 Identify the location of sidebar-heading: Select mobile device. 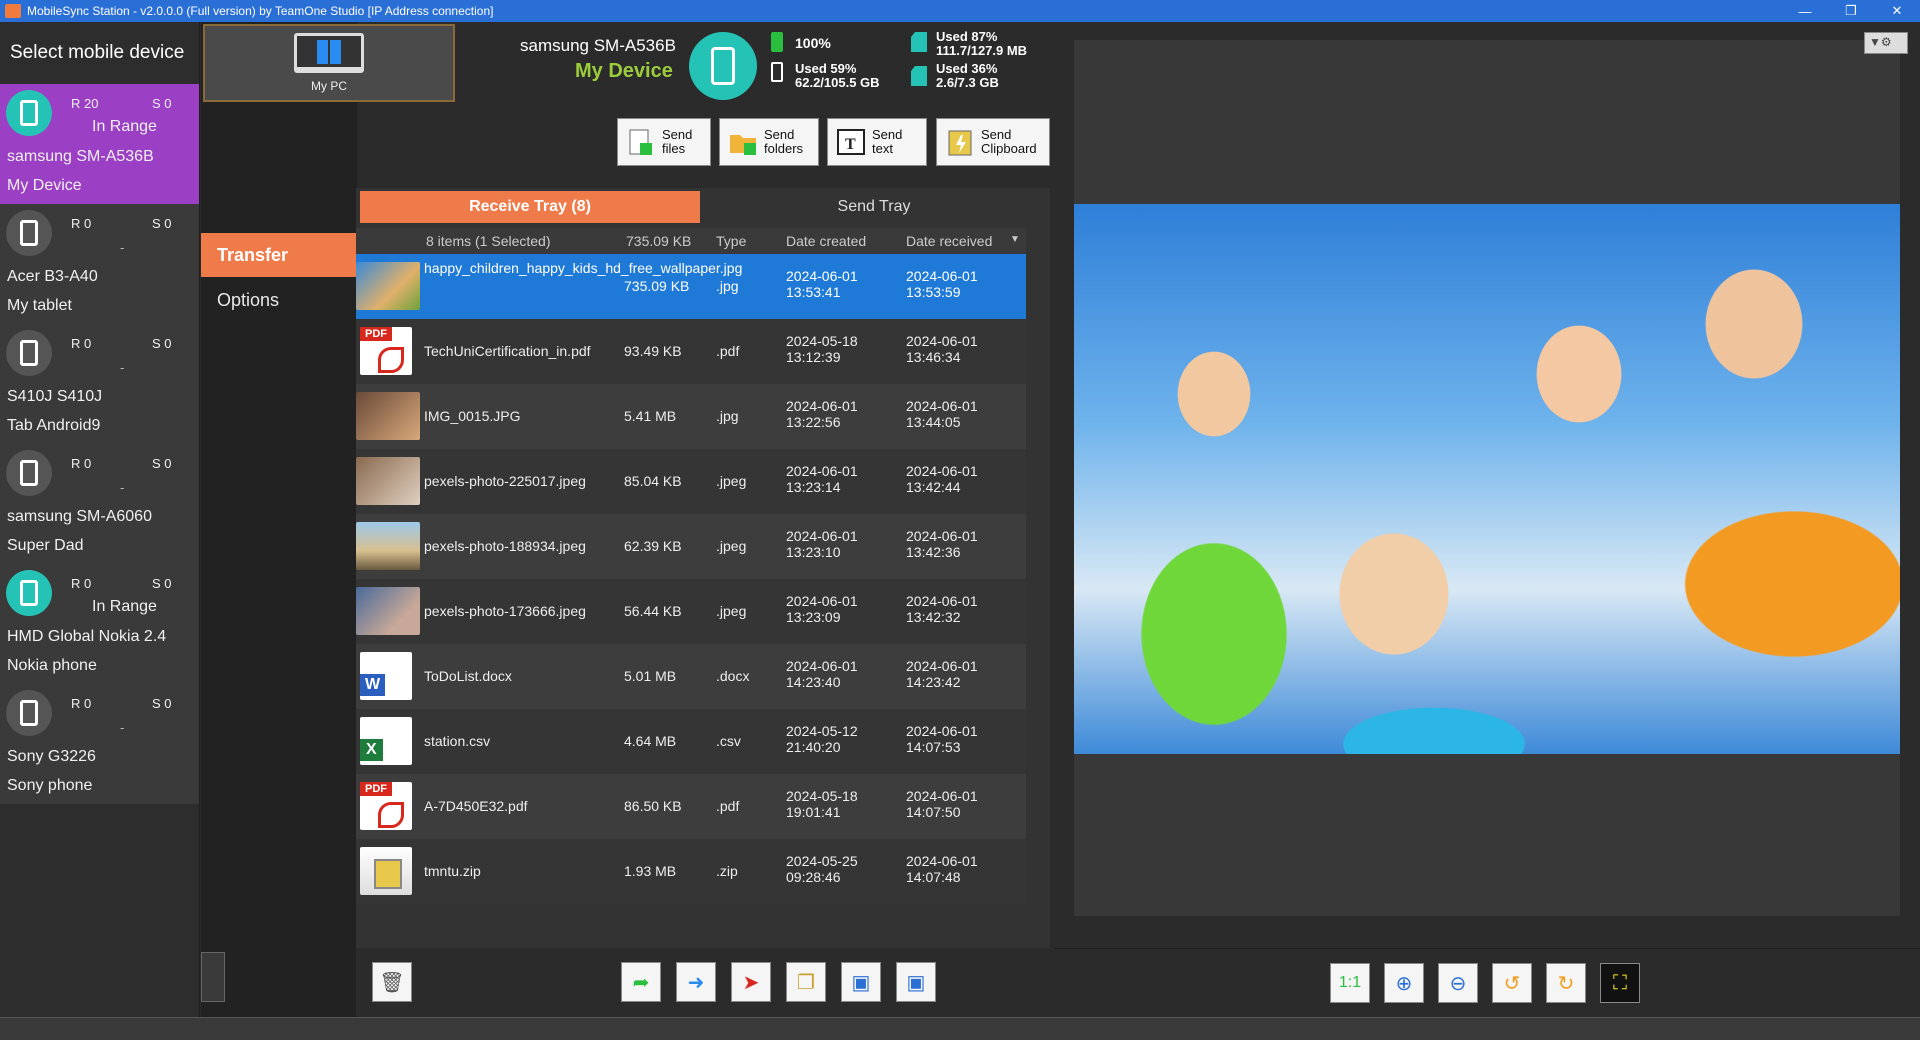
(97, 52).